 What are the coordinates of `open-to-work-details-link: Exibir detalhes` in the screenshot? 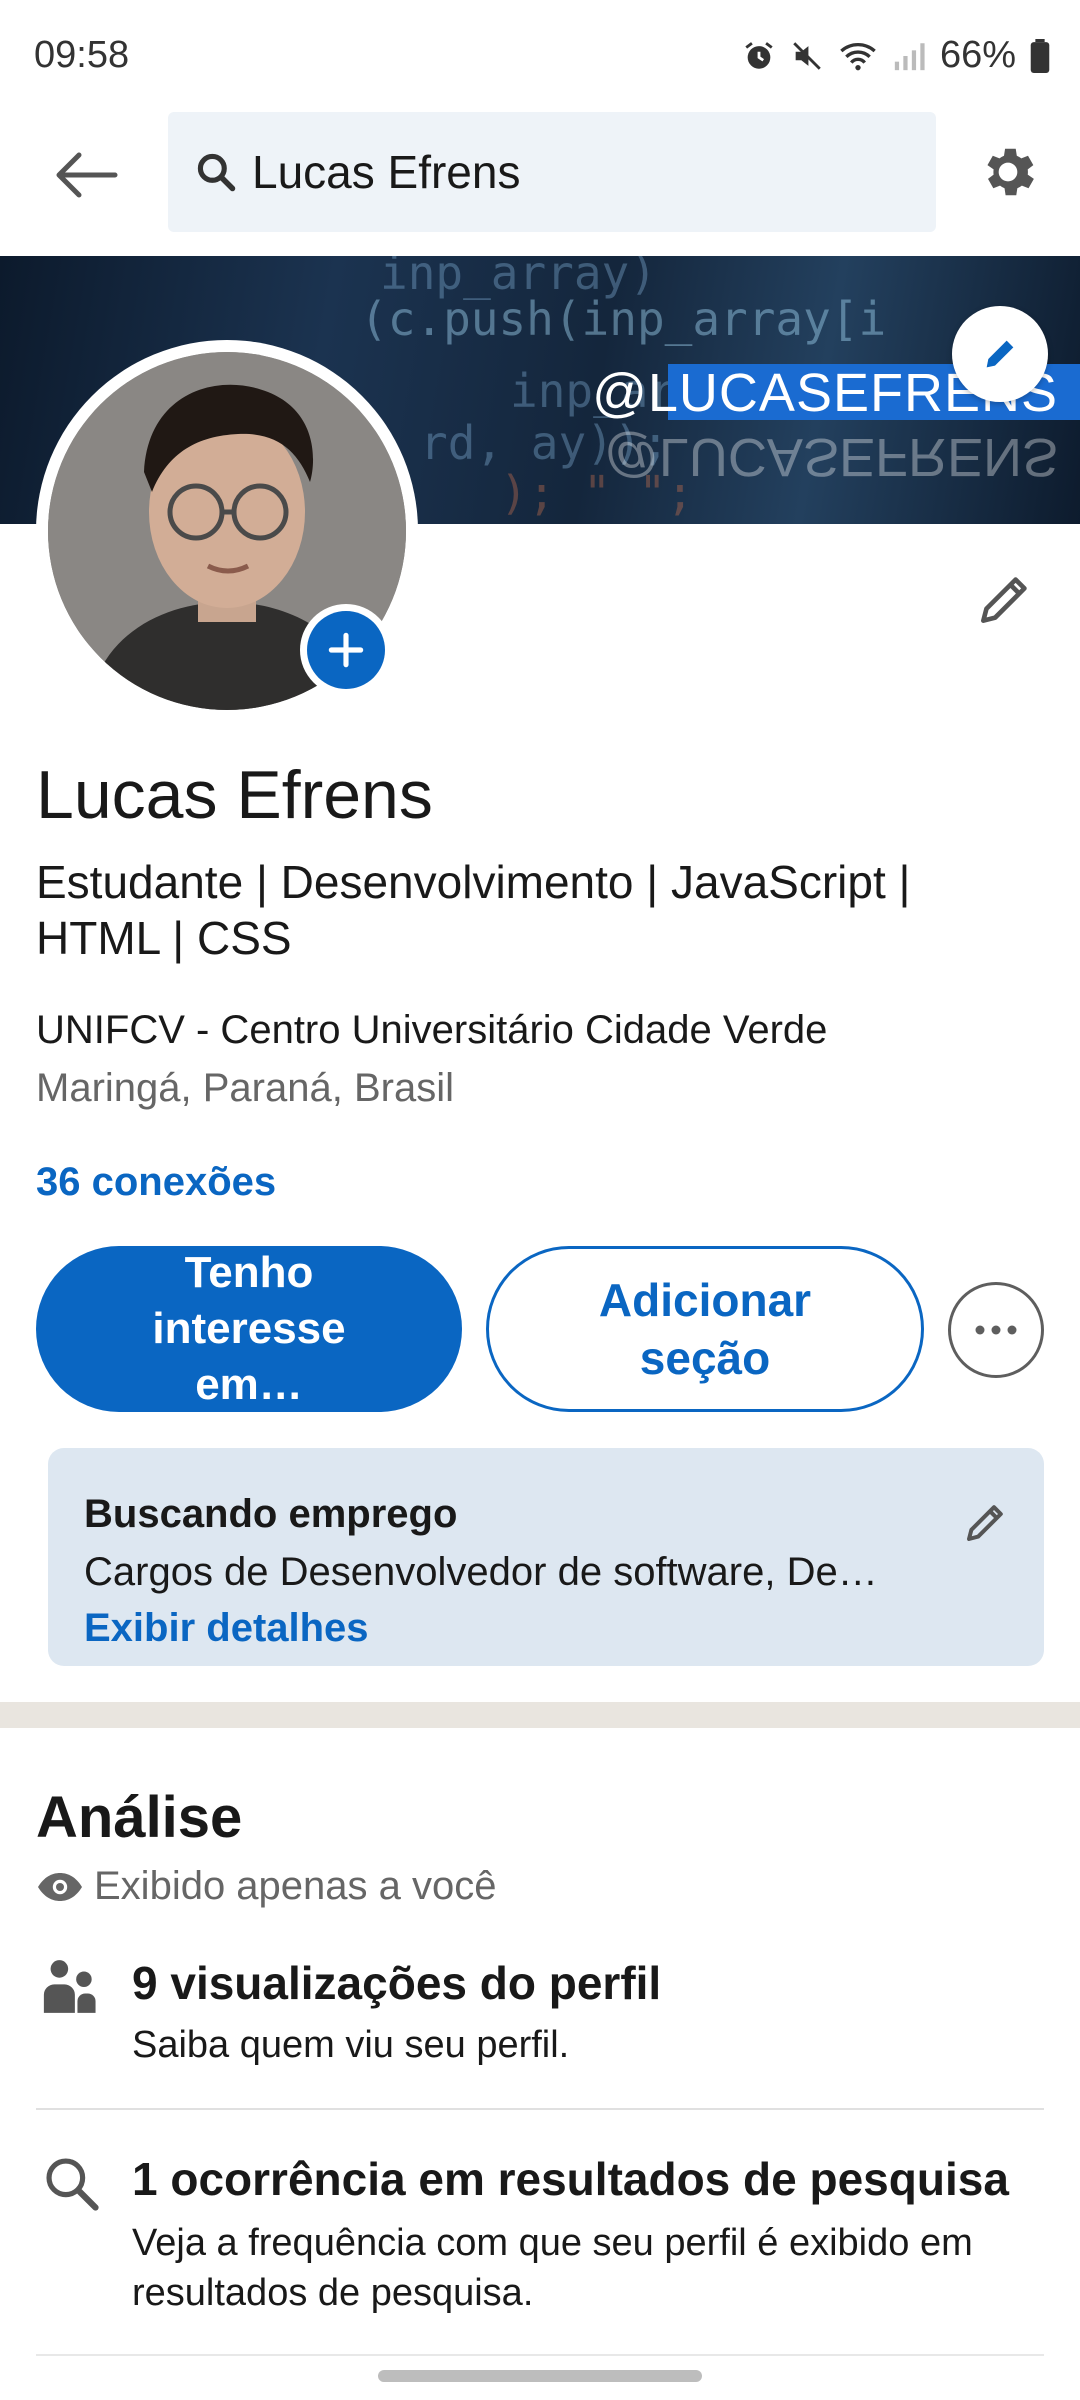 It's located at (226, 1628).